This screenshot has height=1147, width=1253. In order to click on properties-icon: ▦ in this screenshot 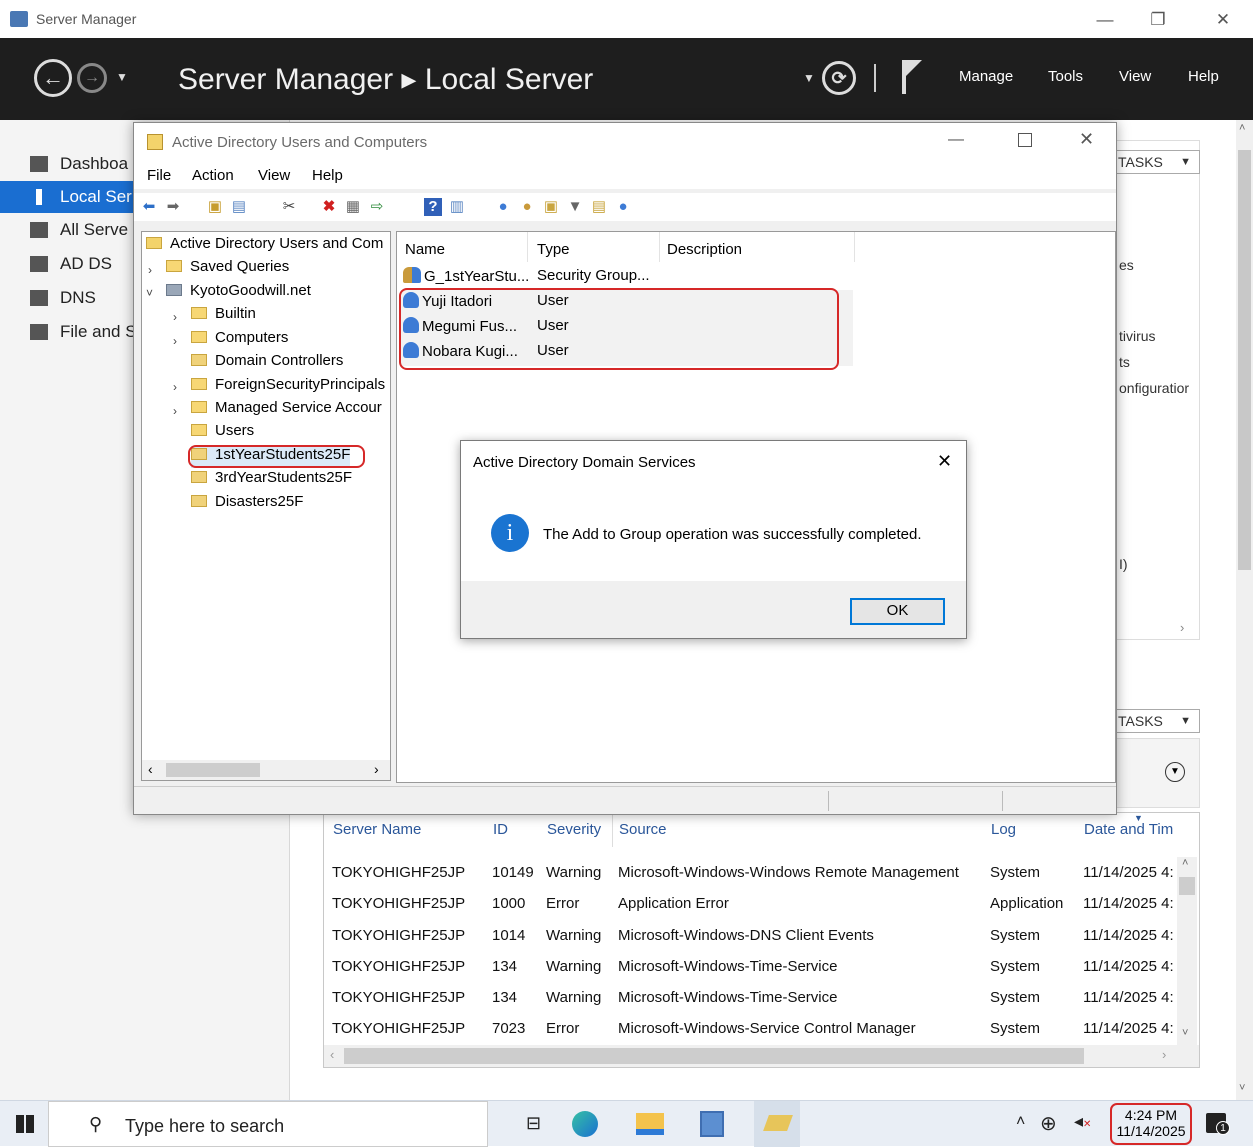, I will do `click(353, 207)`.